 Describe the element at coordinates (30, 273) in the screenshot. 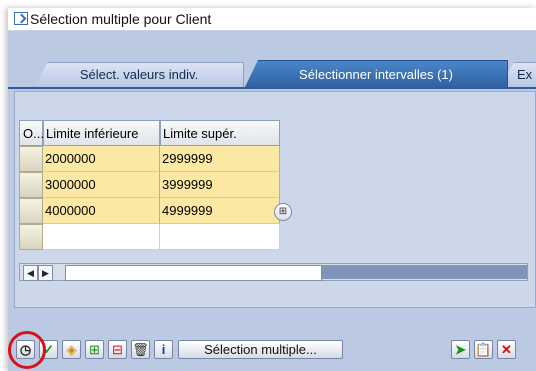

I see `scroll-left-icon: ◀` at that location.